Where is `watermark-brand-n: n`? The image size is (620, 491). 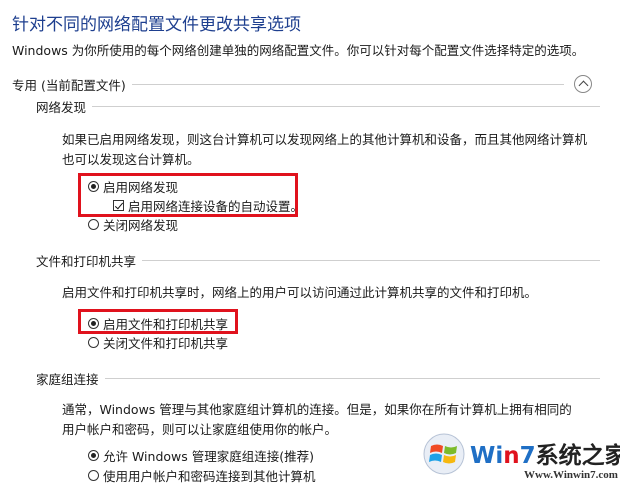
watermark-brand-n: n is located at coordinates (511, 456).